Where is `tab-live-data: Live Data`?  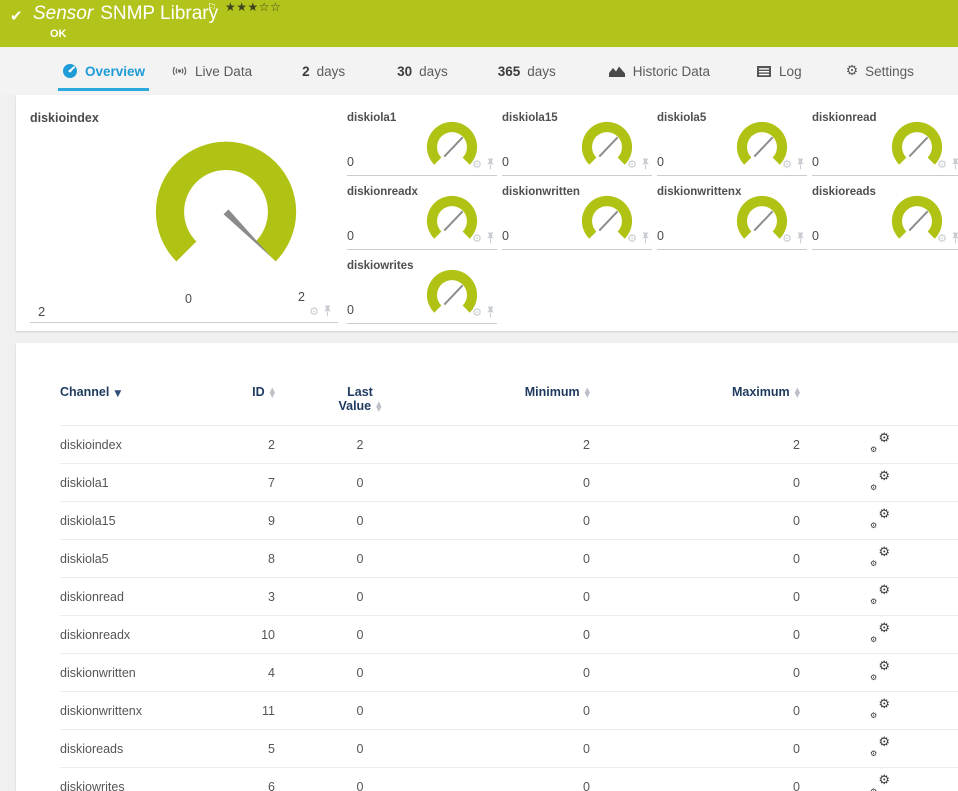
tab-live-data: Live Data is located at coordinates (211, 71).